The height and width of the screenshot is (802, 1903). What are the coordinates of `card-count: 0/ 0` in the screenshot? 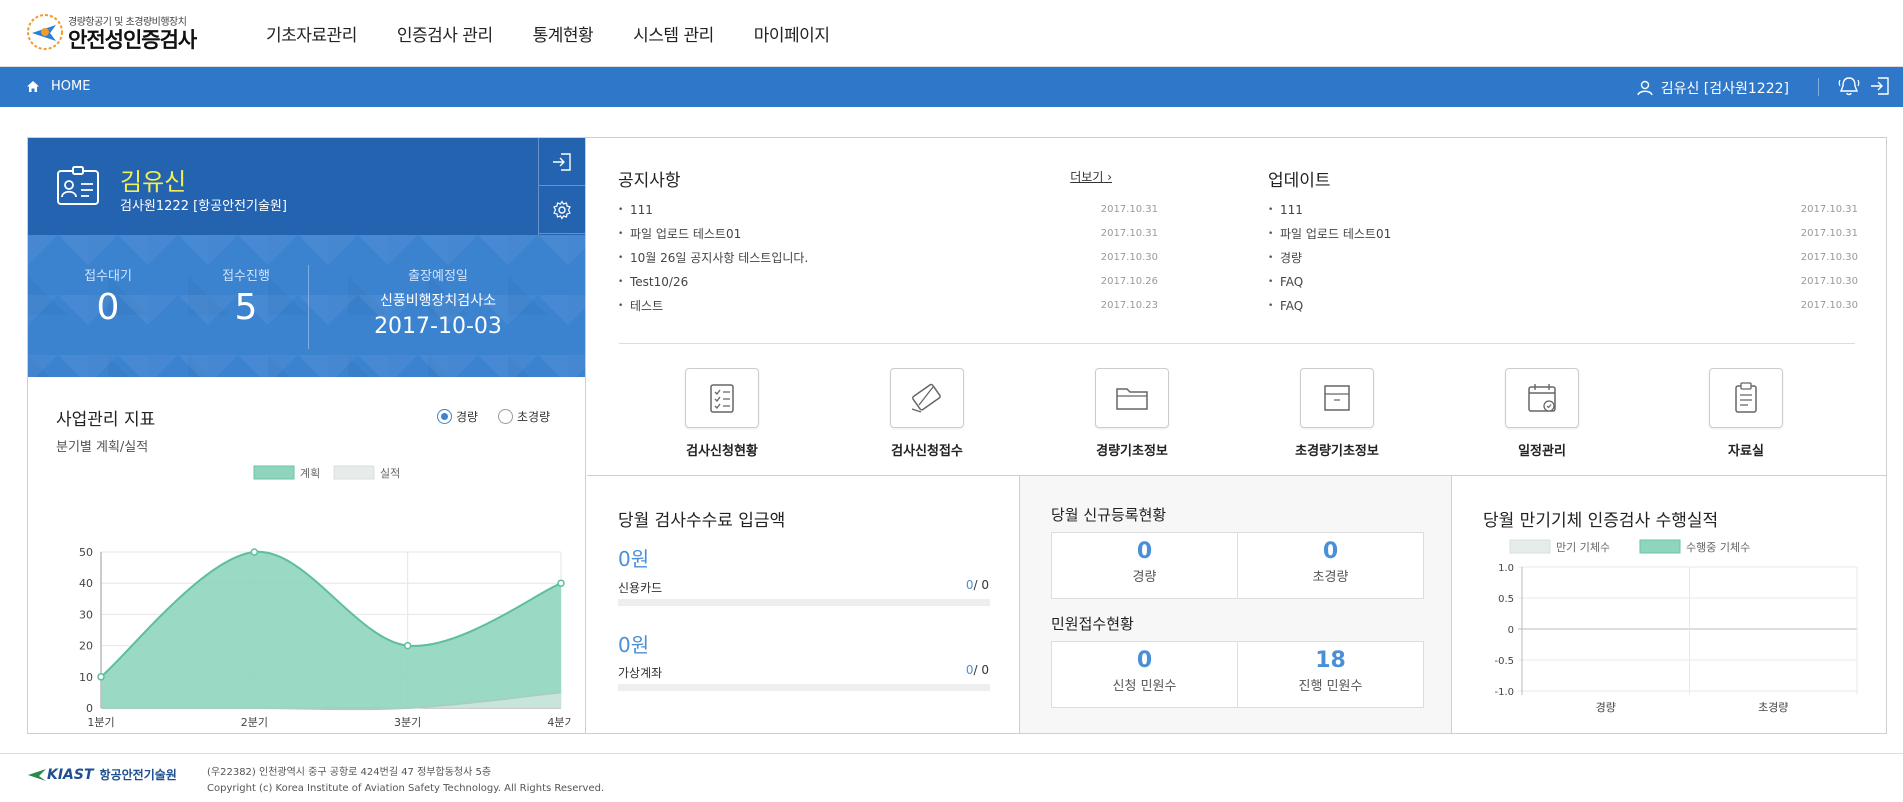 It's located at (977, 585).